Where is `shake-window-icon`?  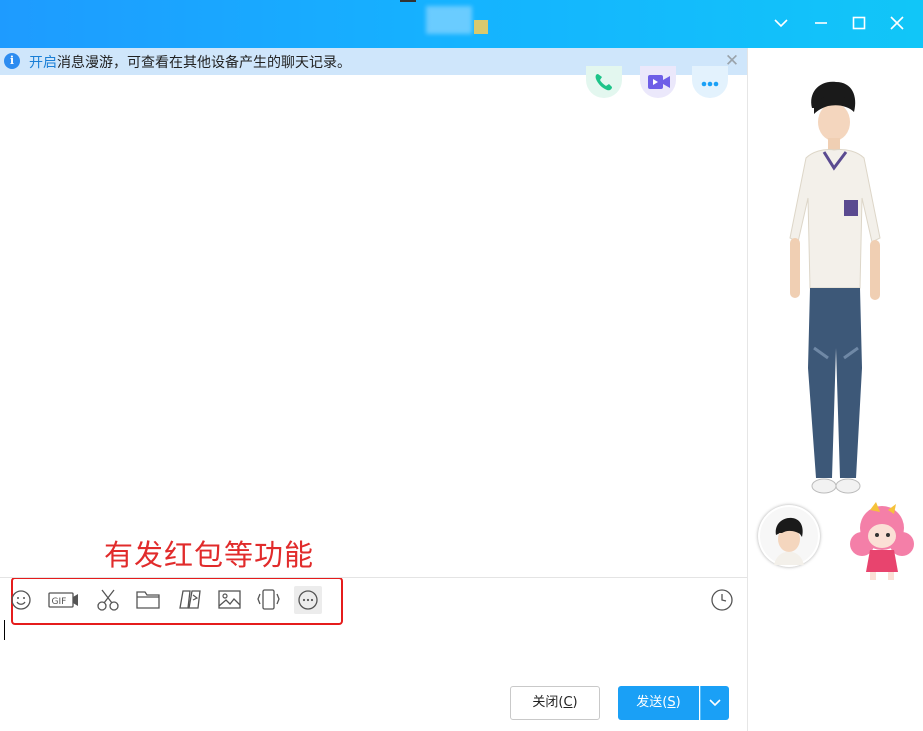 shake-window-icon is located at coordinates (268, 599).